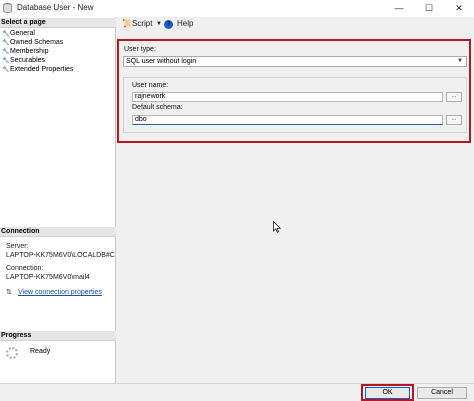  Describe the element at coordinates (12, 353) in the screenshot. I see `progress-spinner-icon` at that location.